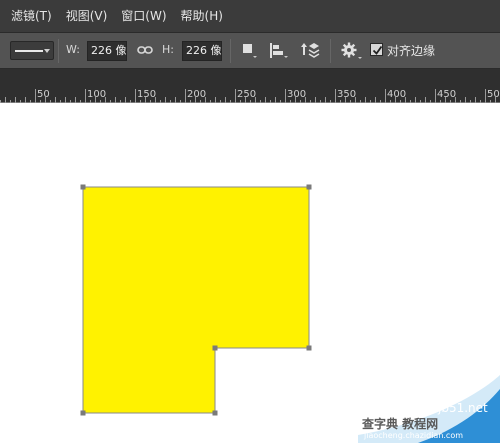 This screenshot has width=500, height=443. I want to click on align-edges-label: 对齐边缘, so click(411, 51).